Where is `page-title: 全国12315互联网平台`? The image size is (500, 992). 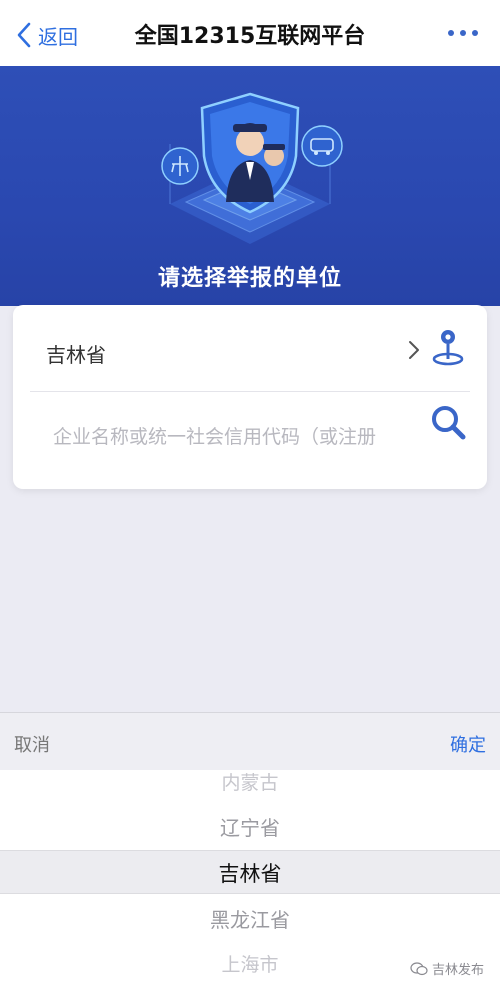 page-title: 全国12315互联网平台 is located at coordinates (250, 36).